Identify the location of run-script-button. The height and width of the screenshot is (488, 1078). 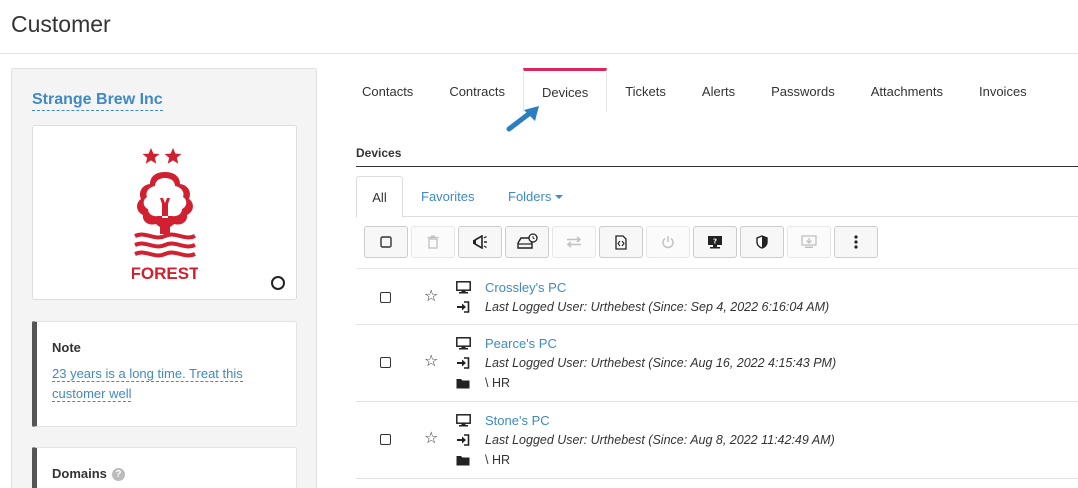
(621, 242).